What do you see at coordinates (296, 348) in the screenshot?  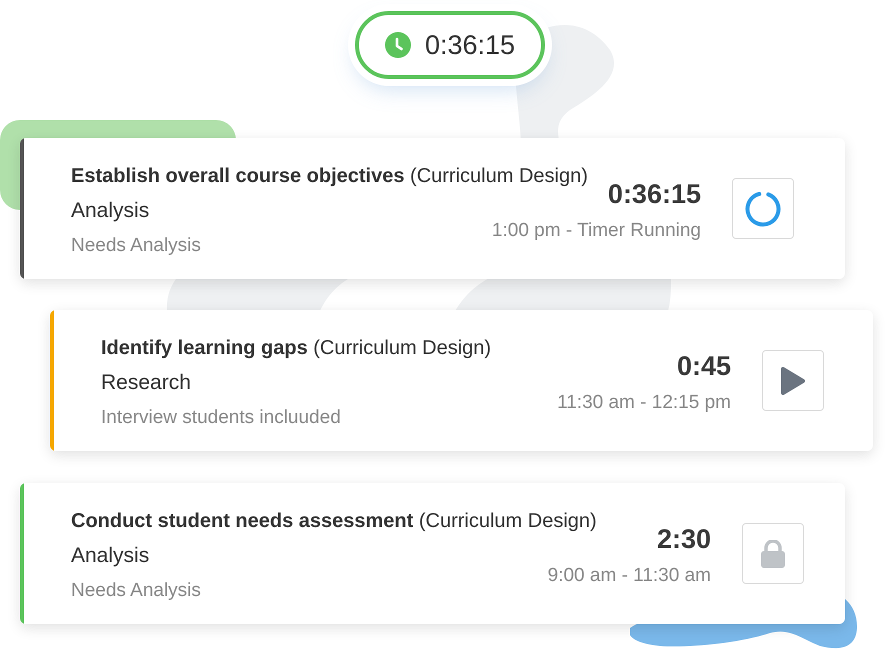 I see `task-title: Identify learning gaps (Curriculum Design)` at bounding box center [296, 348].